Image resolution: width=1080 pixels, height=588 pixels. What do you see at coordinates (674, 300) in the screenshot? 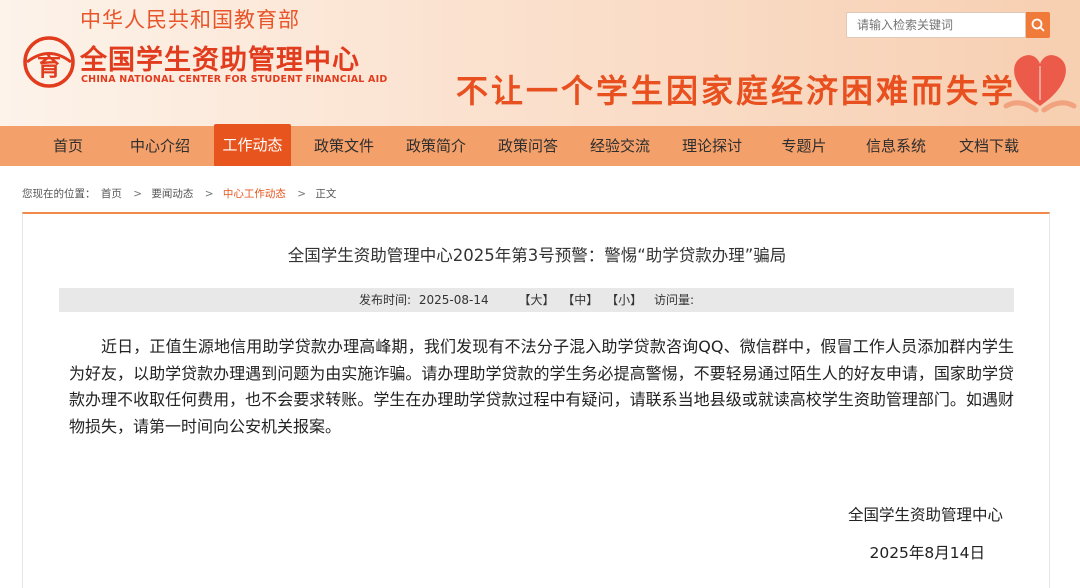
I see `visits-label: 访问量:` at bounding box center [674, 300].